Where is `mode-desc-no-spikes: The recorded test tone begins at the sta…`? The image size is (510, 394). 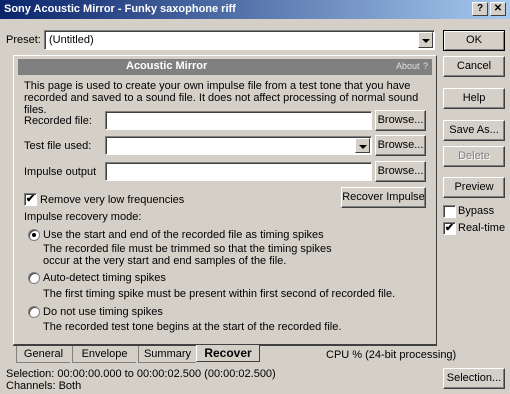 mode-desc-no-spikes: The recorded test tone begins at the sta… is located at coordinates (192, 327).